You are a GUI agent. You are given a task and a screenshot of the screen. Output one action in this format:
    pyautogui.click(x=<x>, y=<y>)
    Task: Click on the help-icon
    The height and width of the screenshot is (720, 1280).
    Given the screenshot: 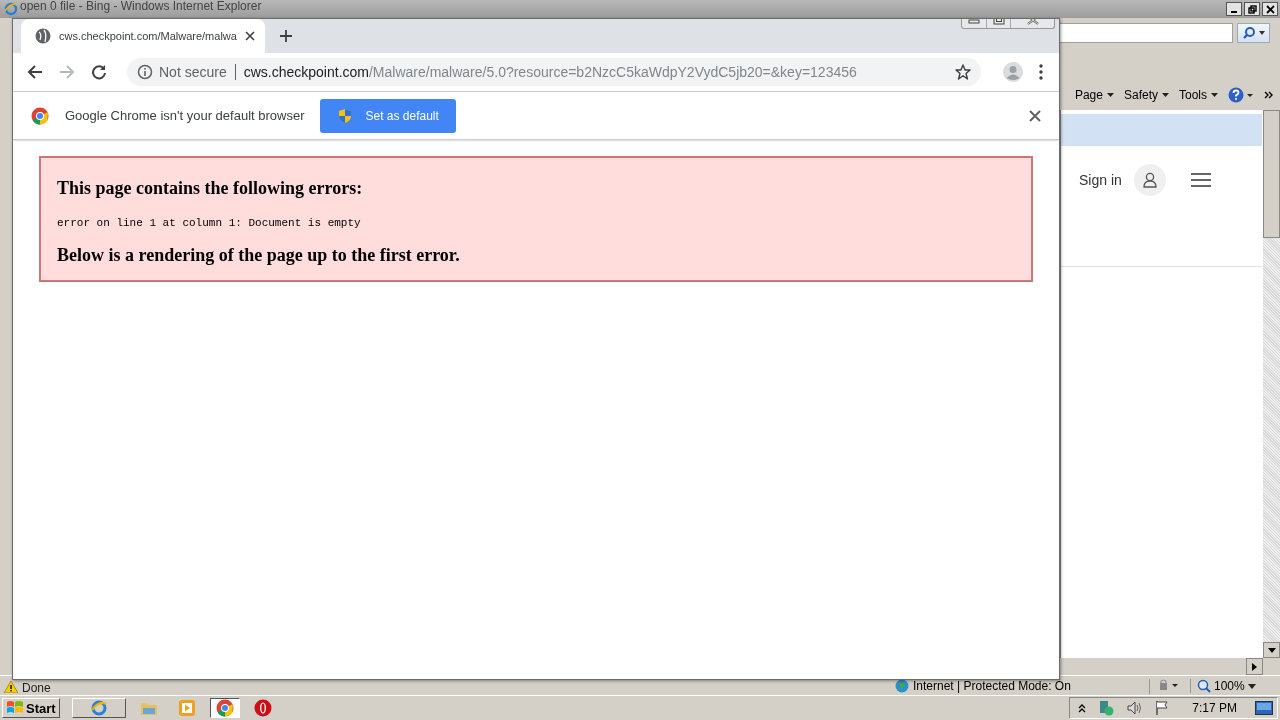 What is the action you would take?
    pyautogui.click(x=1241, y=95)
    